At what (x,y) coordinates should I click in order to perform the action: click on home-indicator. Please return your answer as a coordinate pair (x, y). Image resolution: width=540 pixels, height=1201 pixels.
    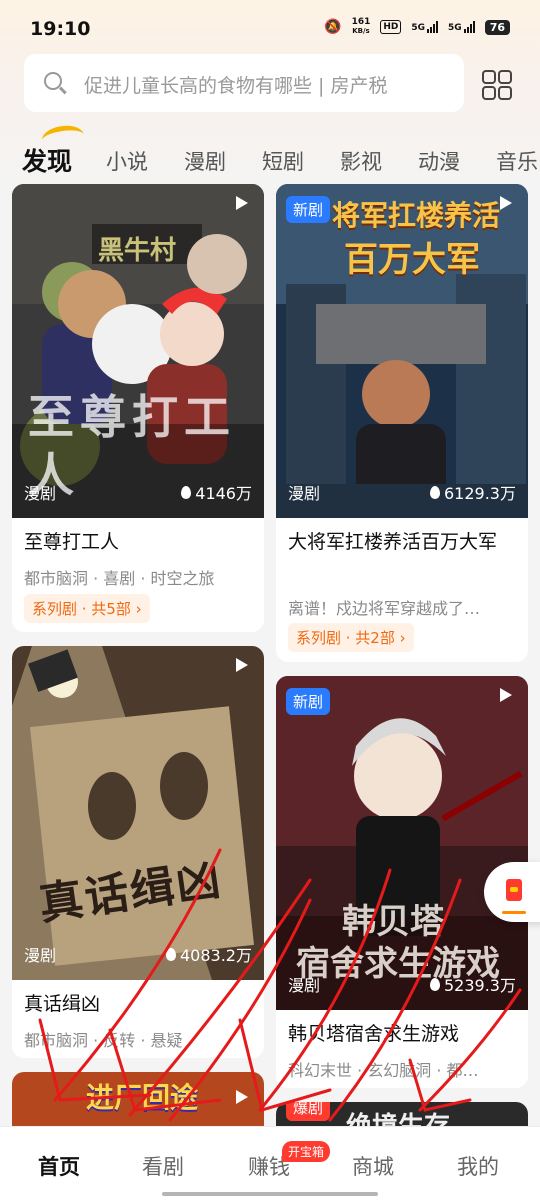
    Looking at the image, I should click on (270, 1194).